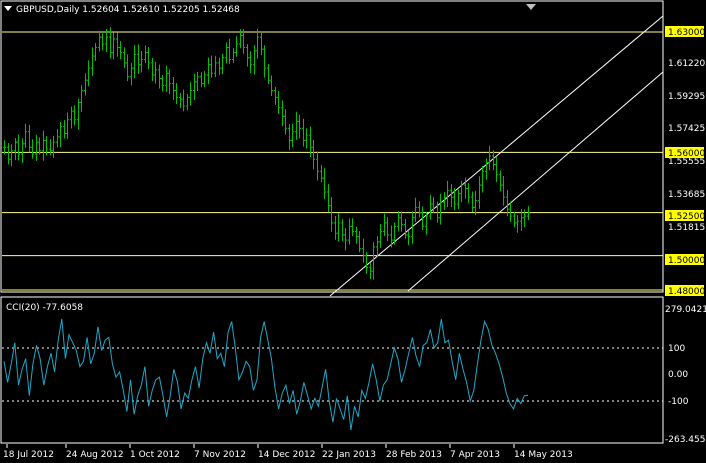  Describe the element at coordinates (676, 349) in the screenshot. I see `indicator-axis-tick: 100` at that location.